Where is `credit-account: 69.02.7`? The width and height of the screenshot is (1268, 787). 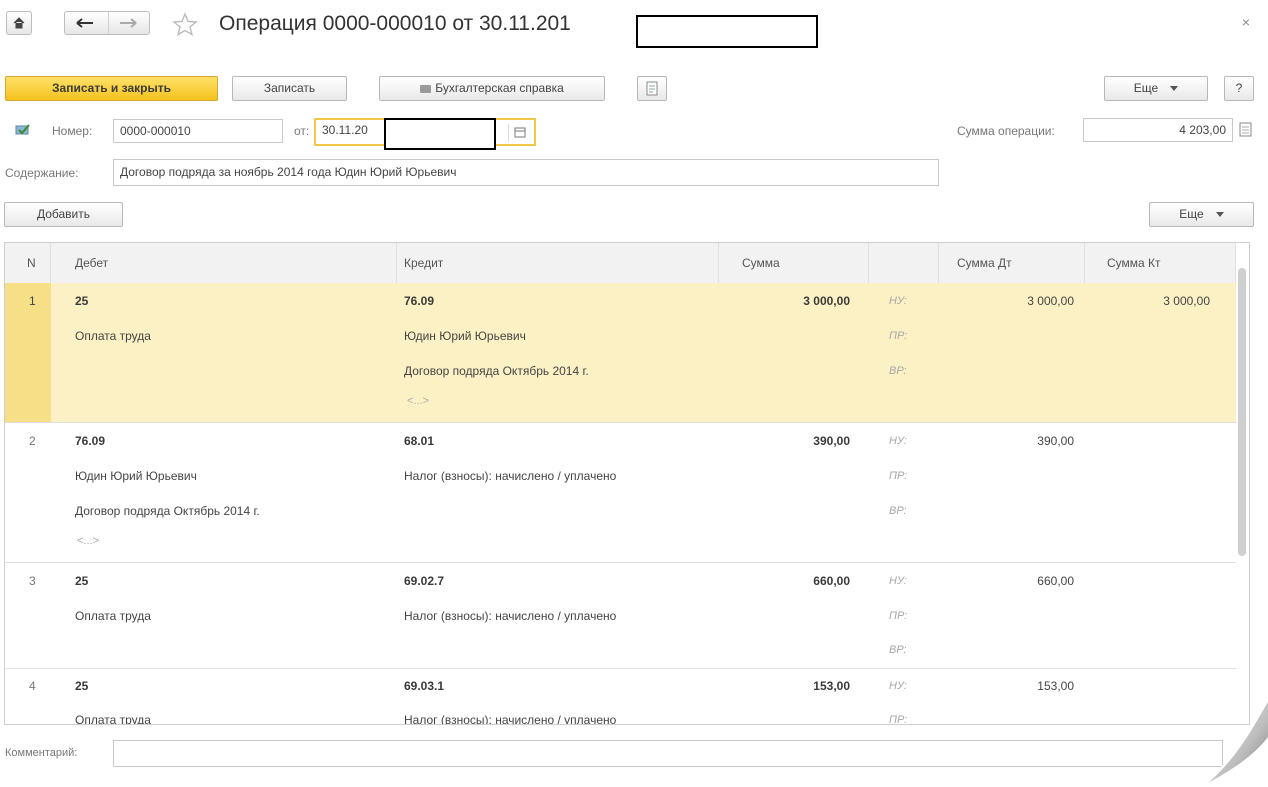
credit-account: 69.02.7 is located at coordinates (424, 581).